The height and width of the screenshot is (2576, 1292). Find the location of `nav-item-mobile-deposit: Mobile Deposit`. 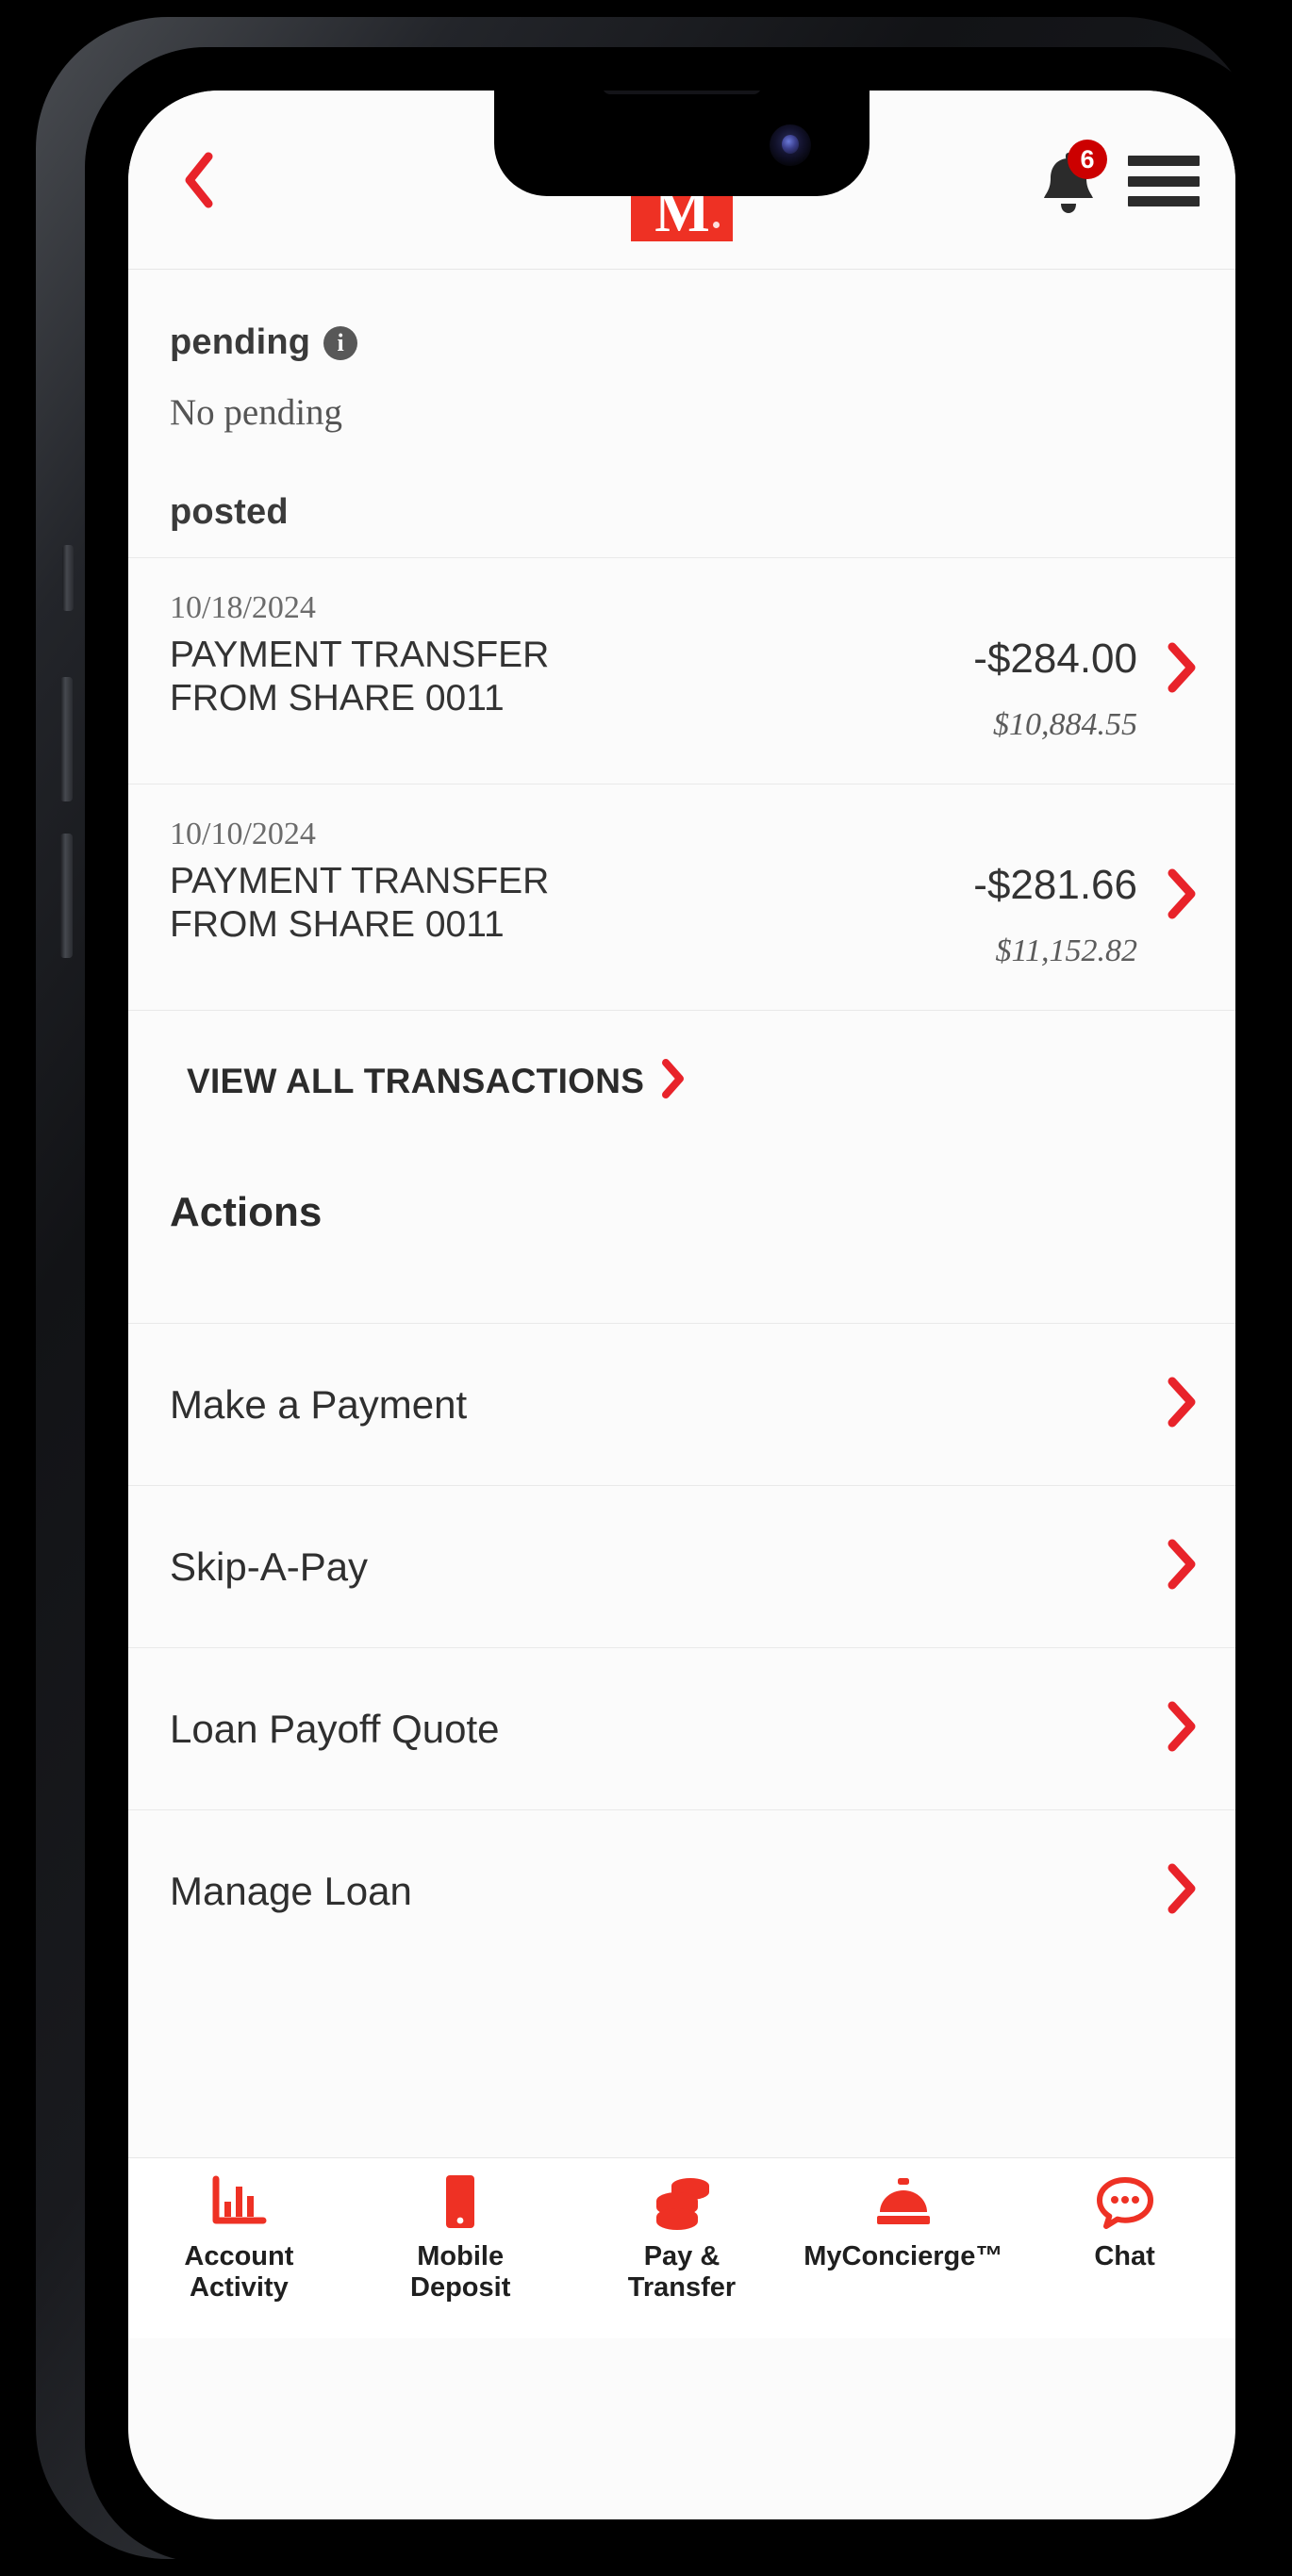

nav-item-mobile-deposit: Mobile Deposit is located at coordinates (460, 2238).